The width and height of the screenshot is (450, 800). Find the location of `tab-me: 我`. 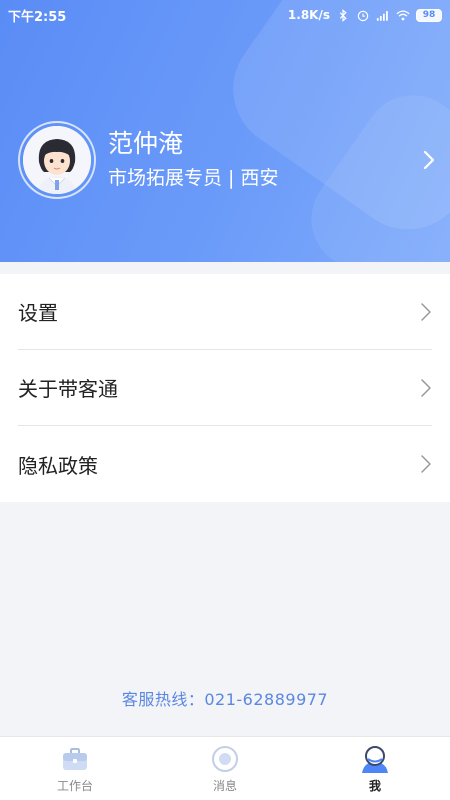

tab-me: 我 is located at coordinates (375, 768).